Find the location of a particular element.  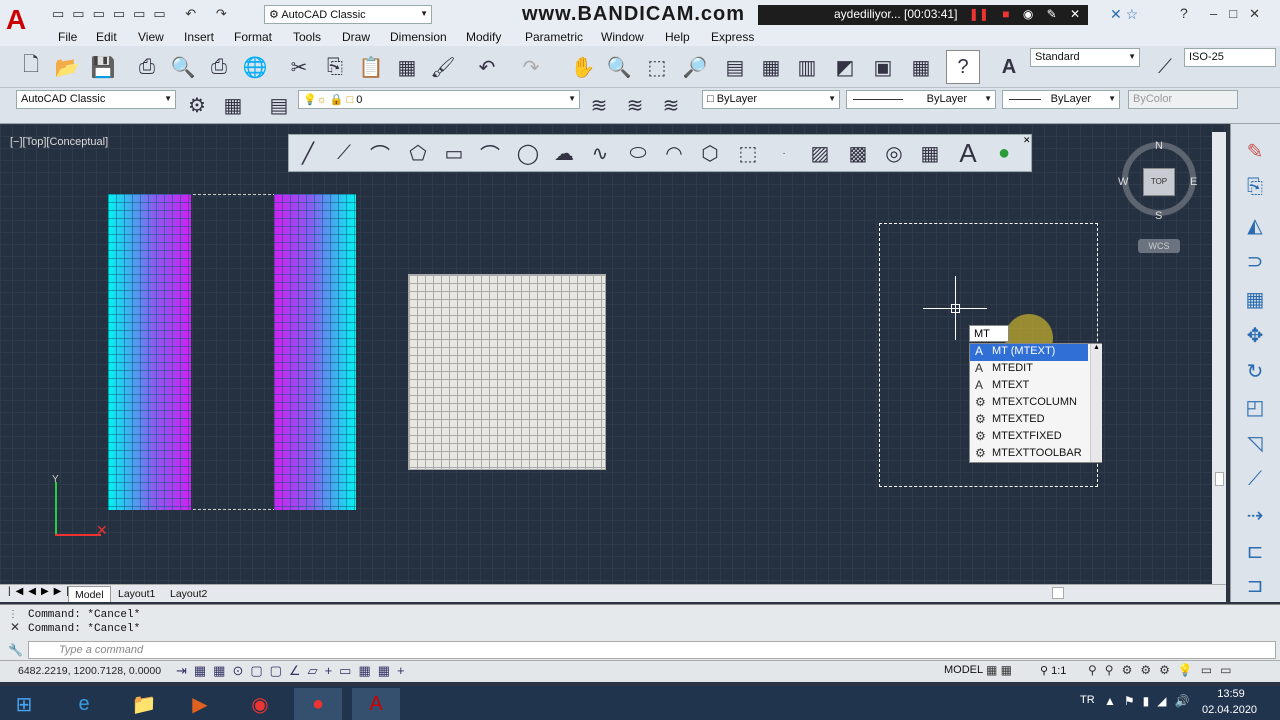

layer-combo: 💡☼ 🔒 □ 0 ▼ is located at coordinates (439, 99).